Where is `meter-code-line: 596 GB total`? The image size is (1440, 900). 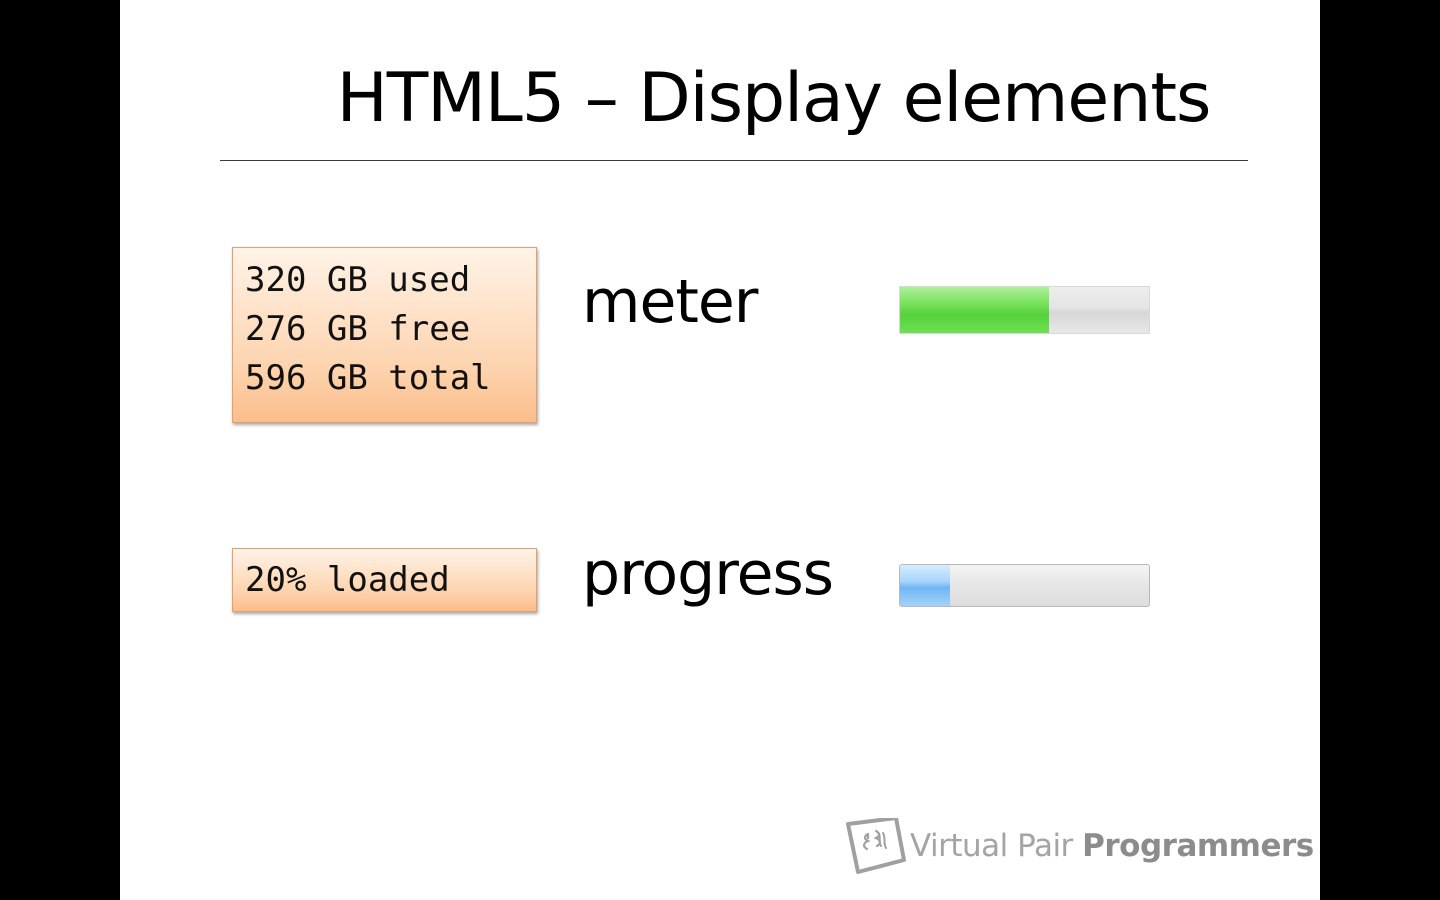
meter-code-line: 596 GB total is located at coordinates (368, 378).